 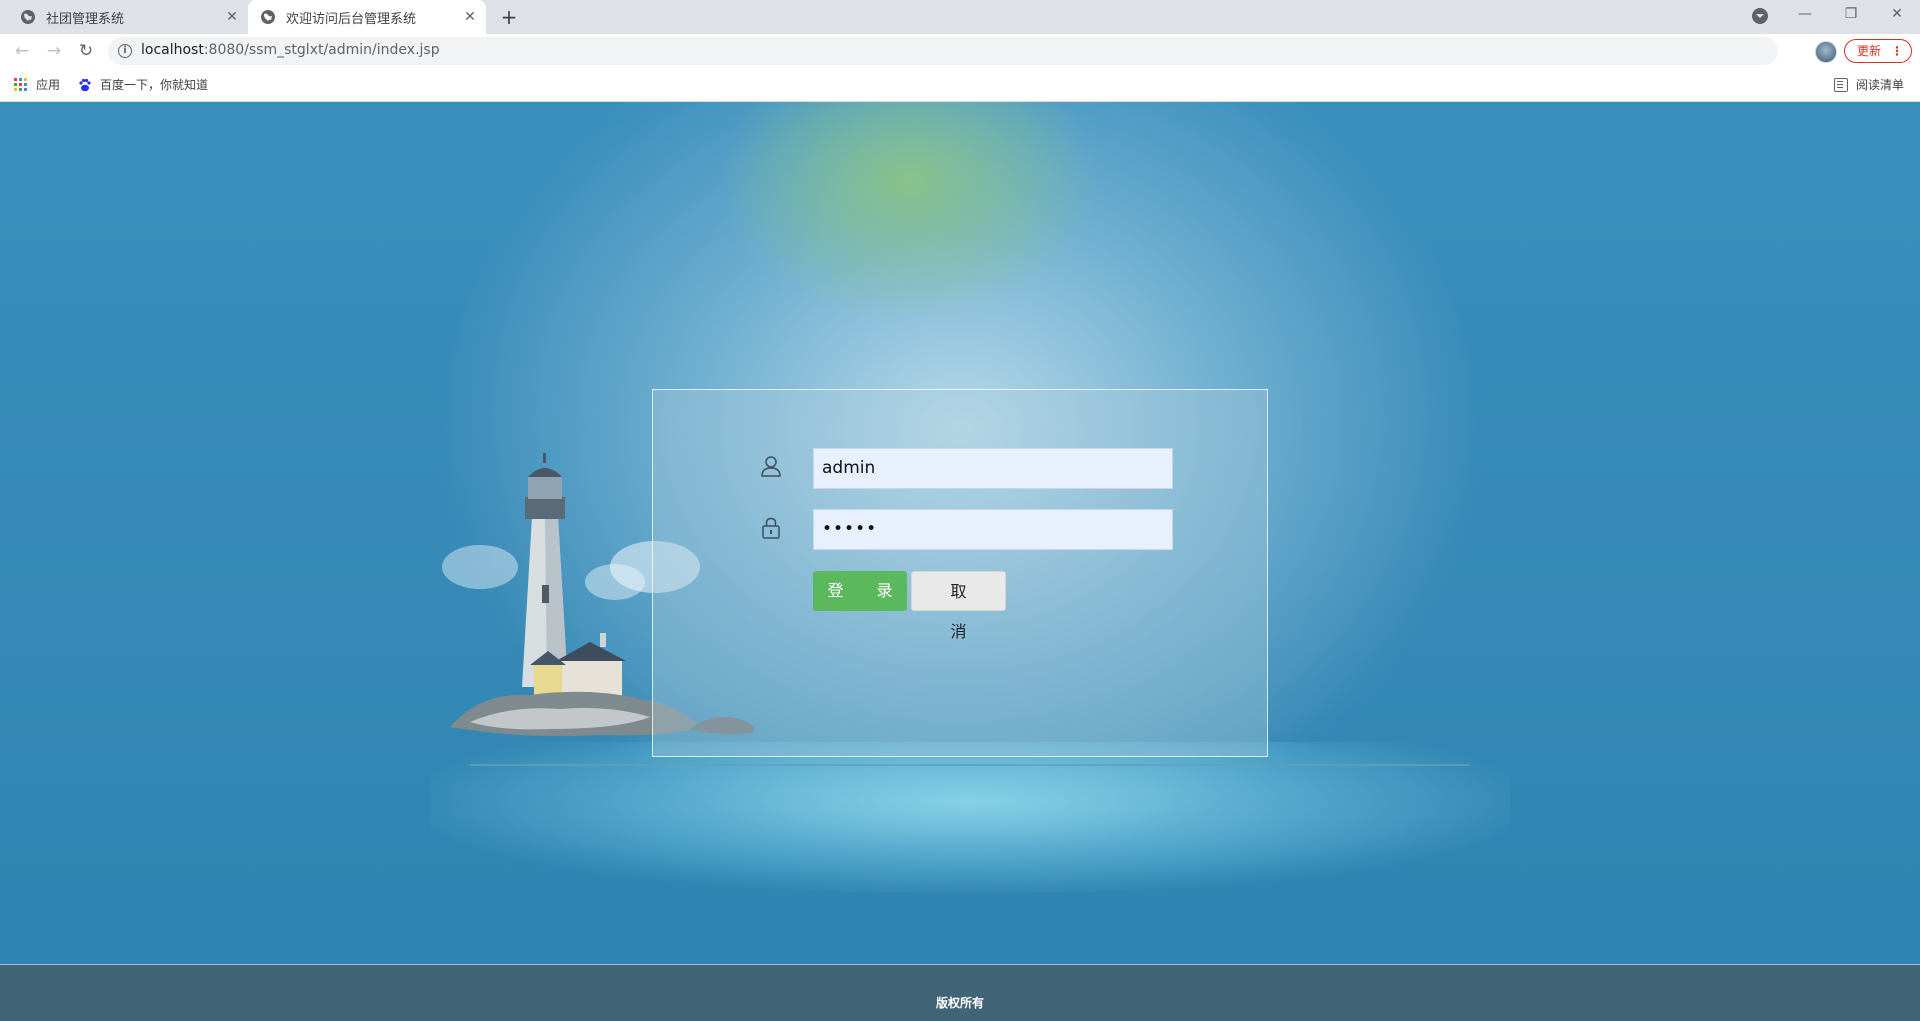 I want to click on forward-arrow-icon: →, so click(x=54, y=51).